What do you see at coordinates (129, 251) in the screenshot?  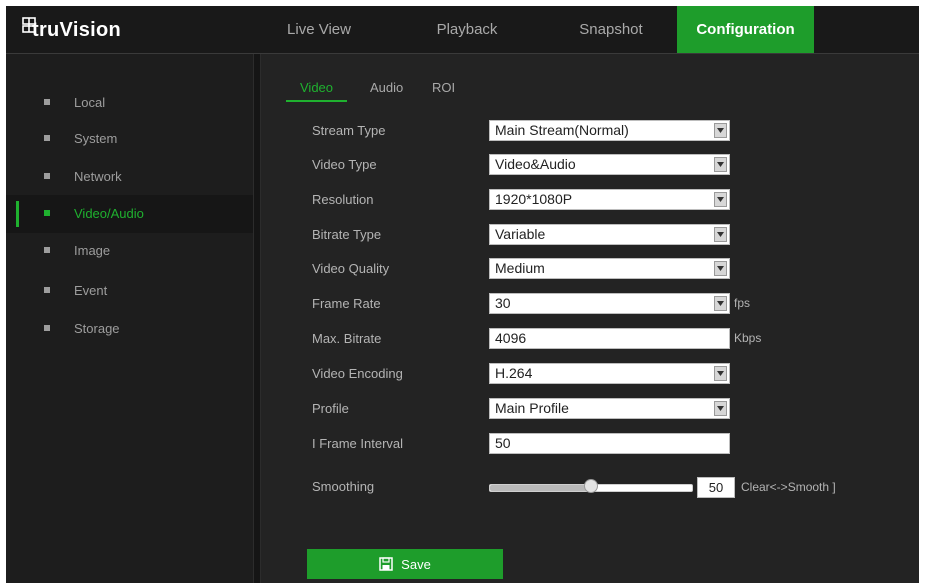 I see `sidebar-item-image: Image` at bounding box center [129, 251].